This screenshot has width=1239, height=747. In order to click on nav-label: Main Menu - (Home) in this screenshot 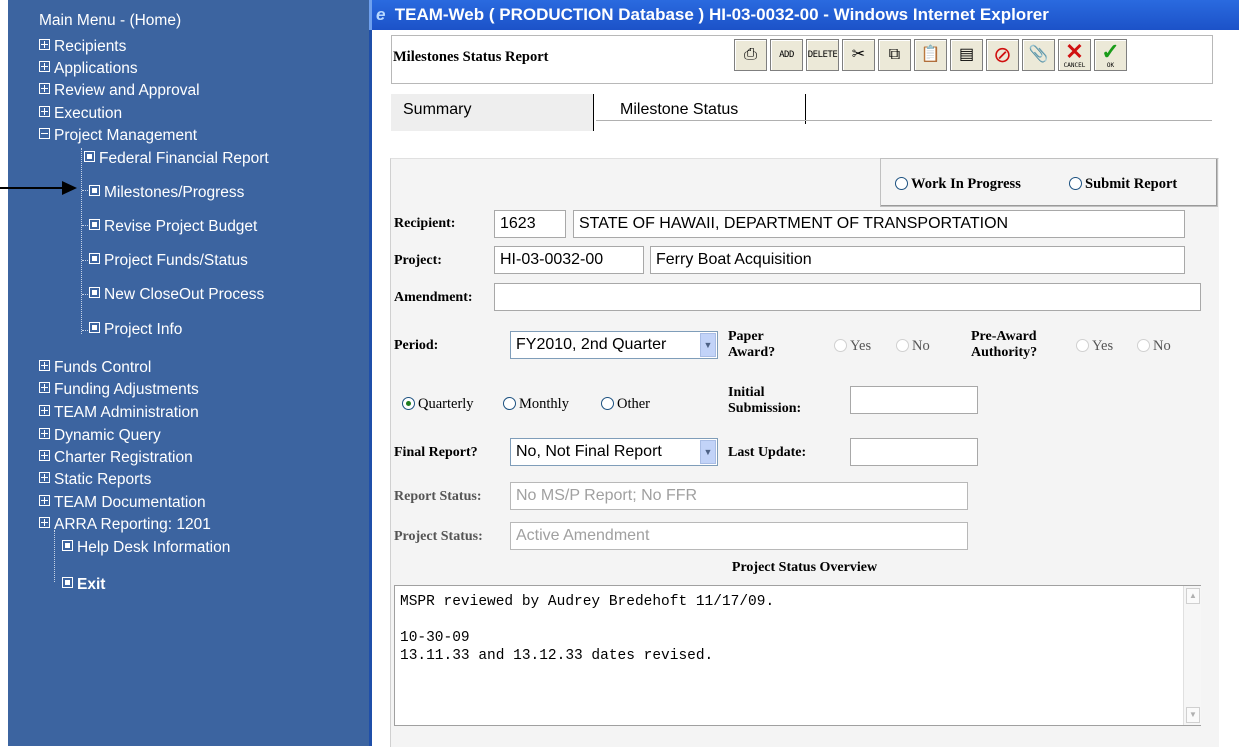, I will do `click(110, 20)`.